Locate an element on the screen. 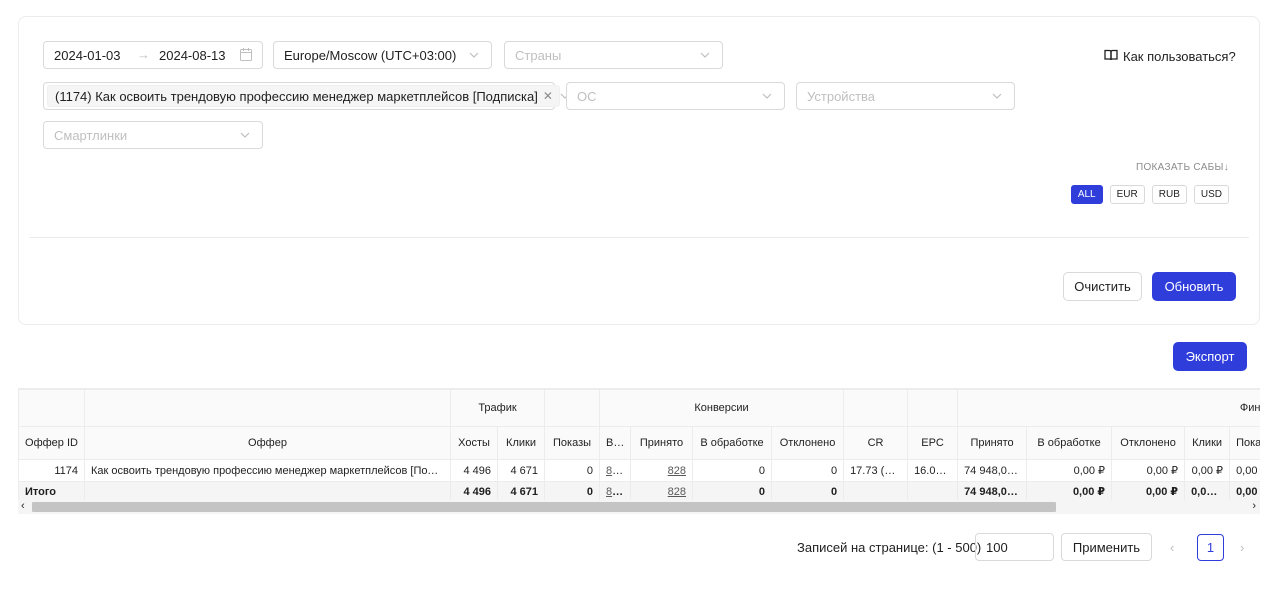 Image resolution: width=1280 pixels, height=604 pixels. book-icon is located at coordinates (1111, 56).